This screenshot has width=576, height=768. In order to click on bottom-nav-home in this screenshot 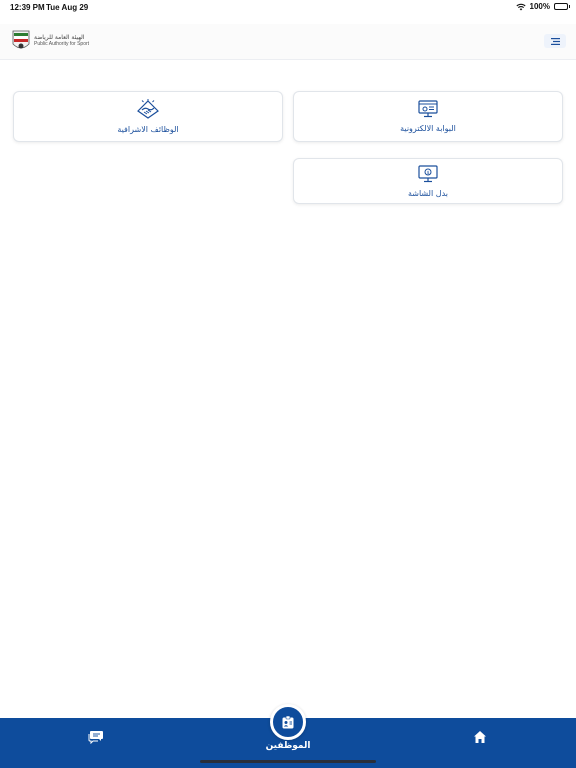, I will do `click(480, 737)`.